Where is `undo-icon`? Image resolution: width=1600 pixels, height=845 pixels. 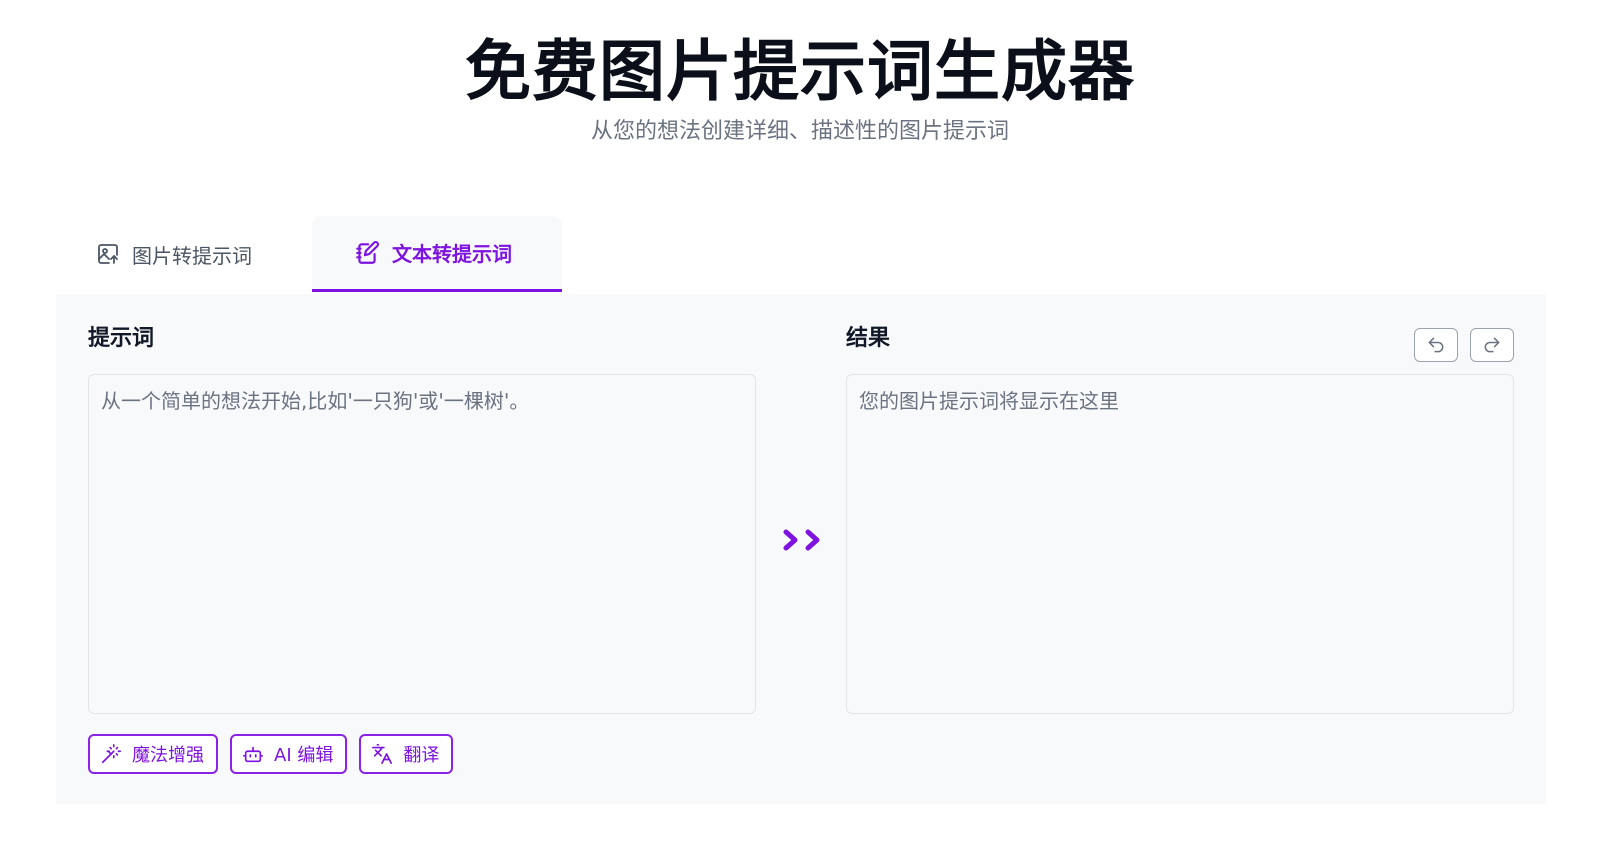
undo-icon is located at coordinates (1436, 345).